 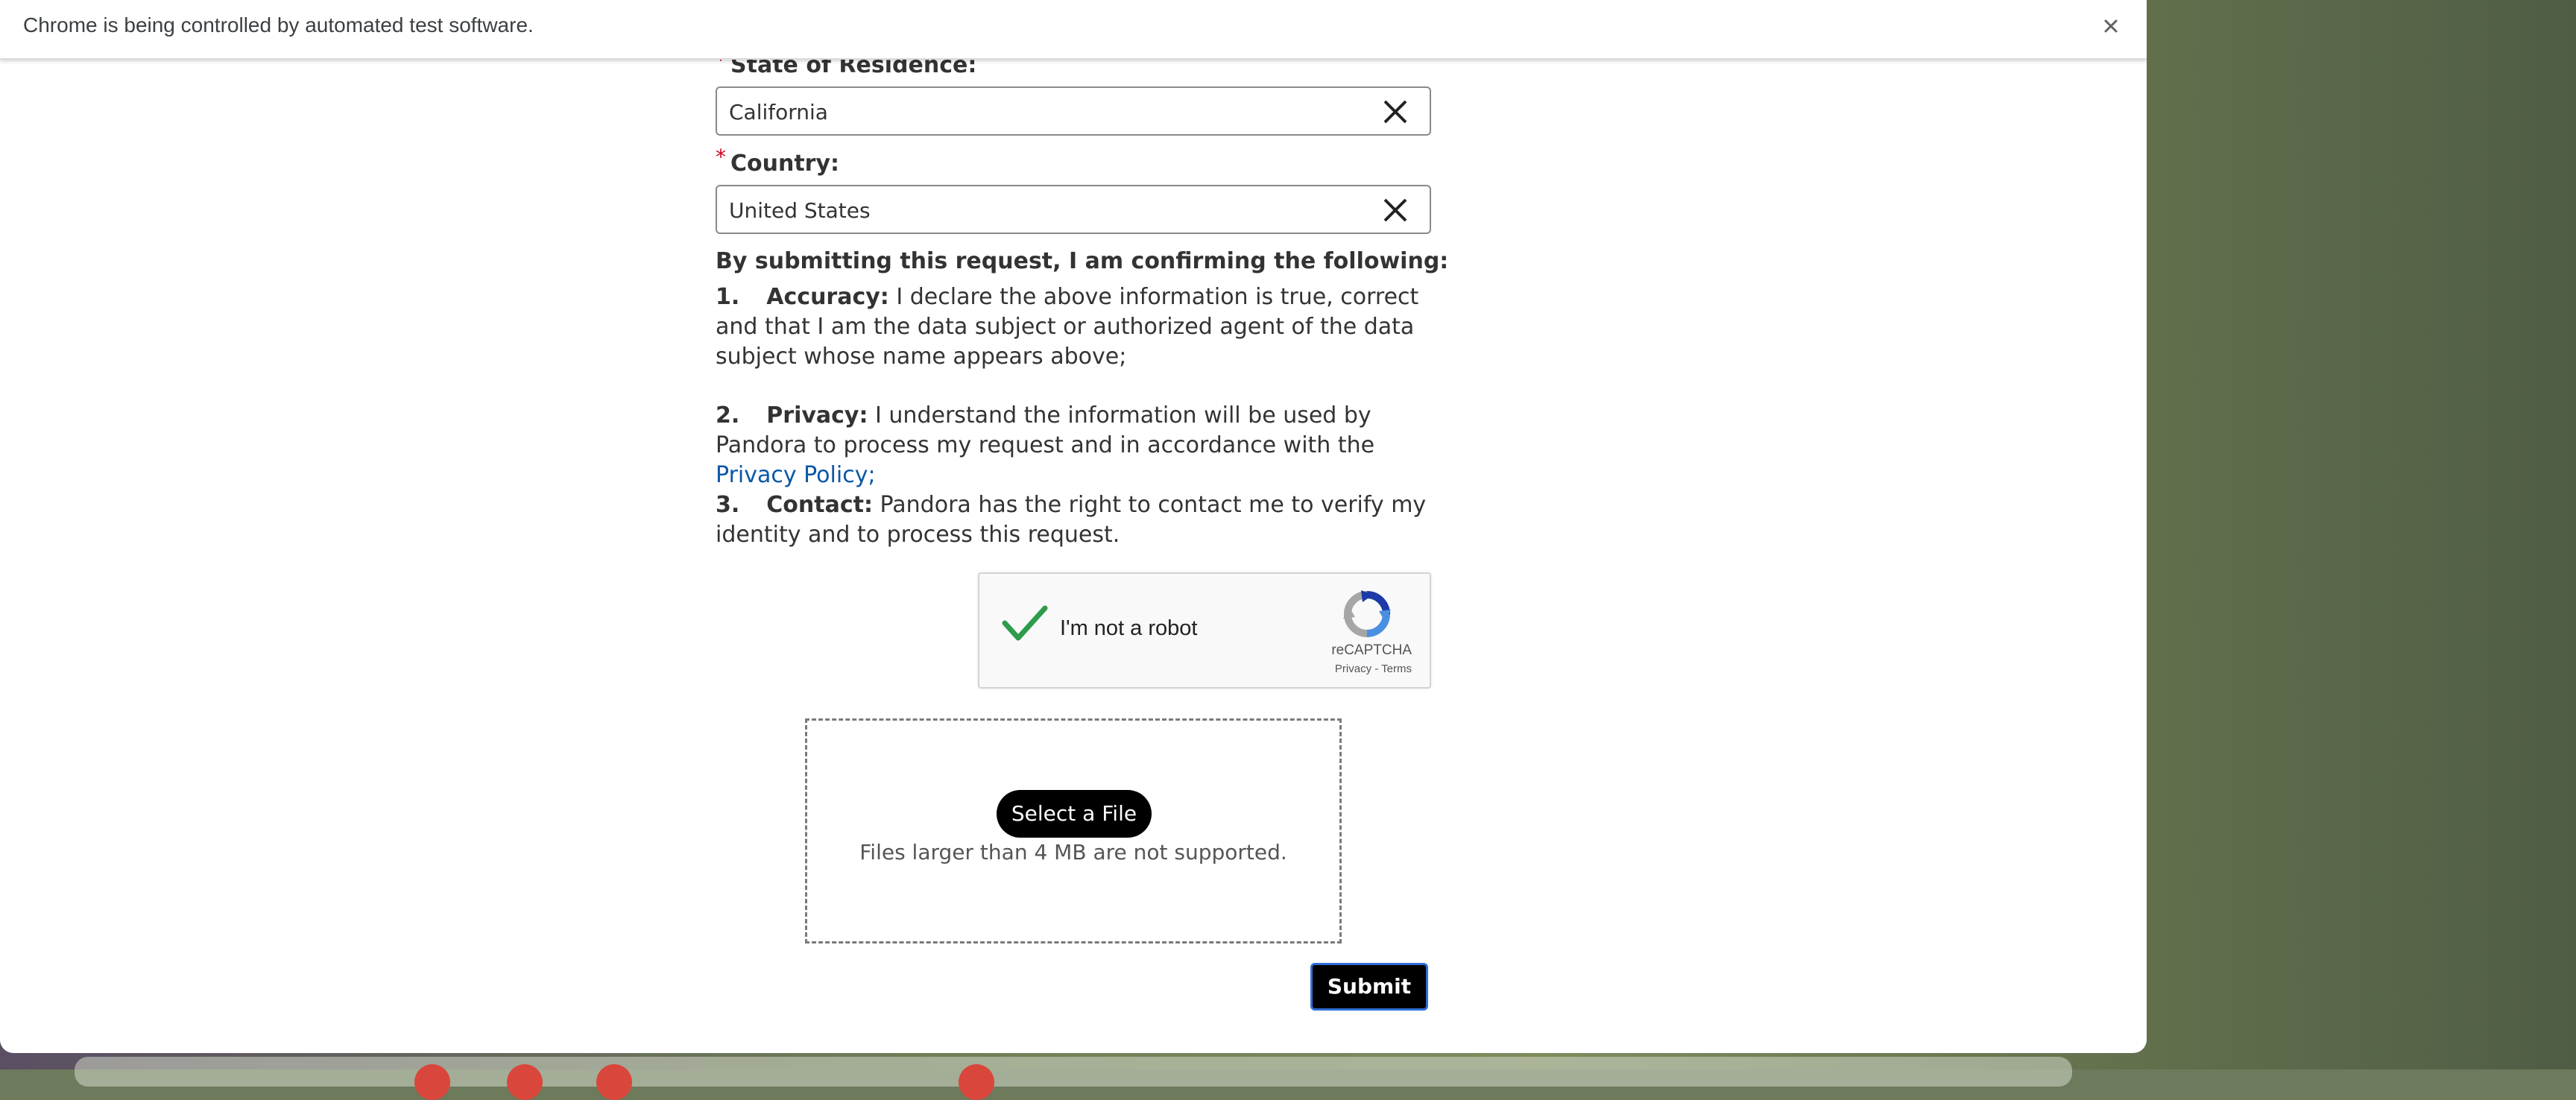 I want to click on item-term: Accuracy:, so click(x=828, y=297).